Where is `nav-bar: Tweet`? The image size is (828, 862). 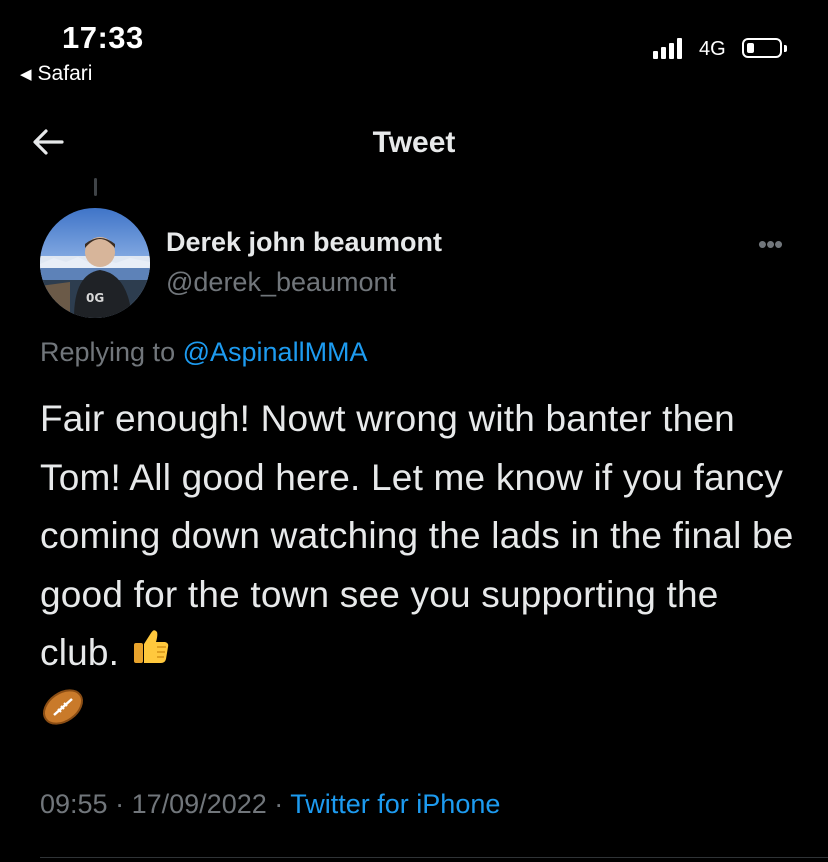
nav-bar: Tweet is located at coordinates (414, 142).